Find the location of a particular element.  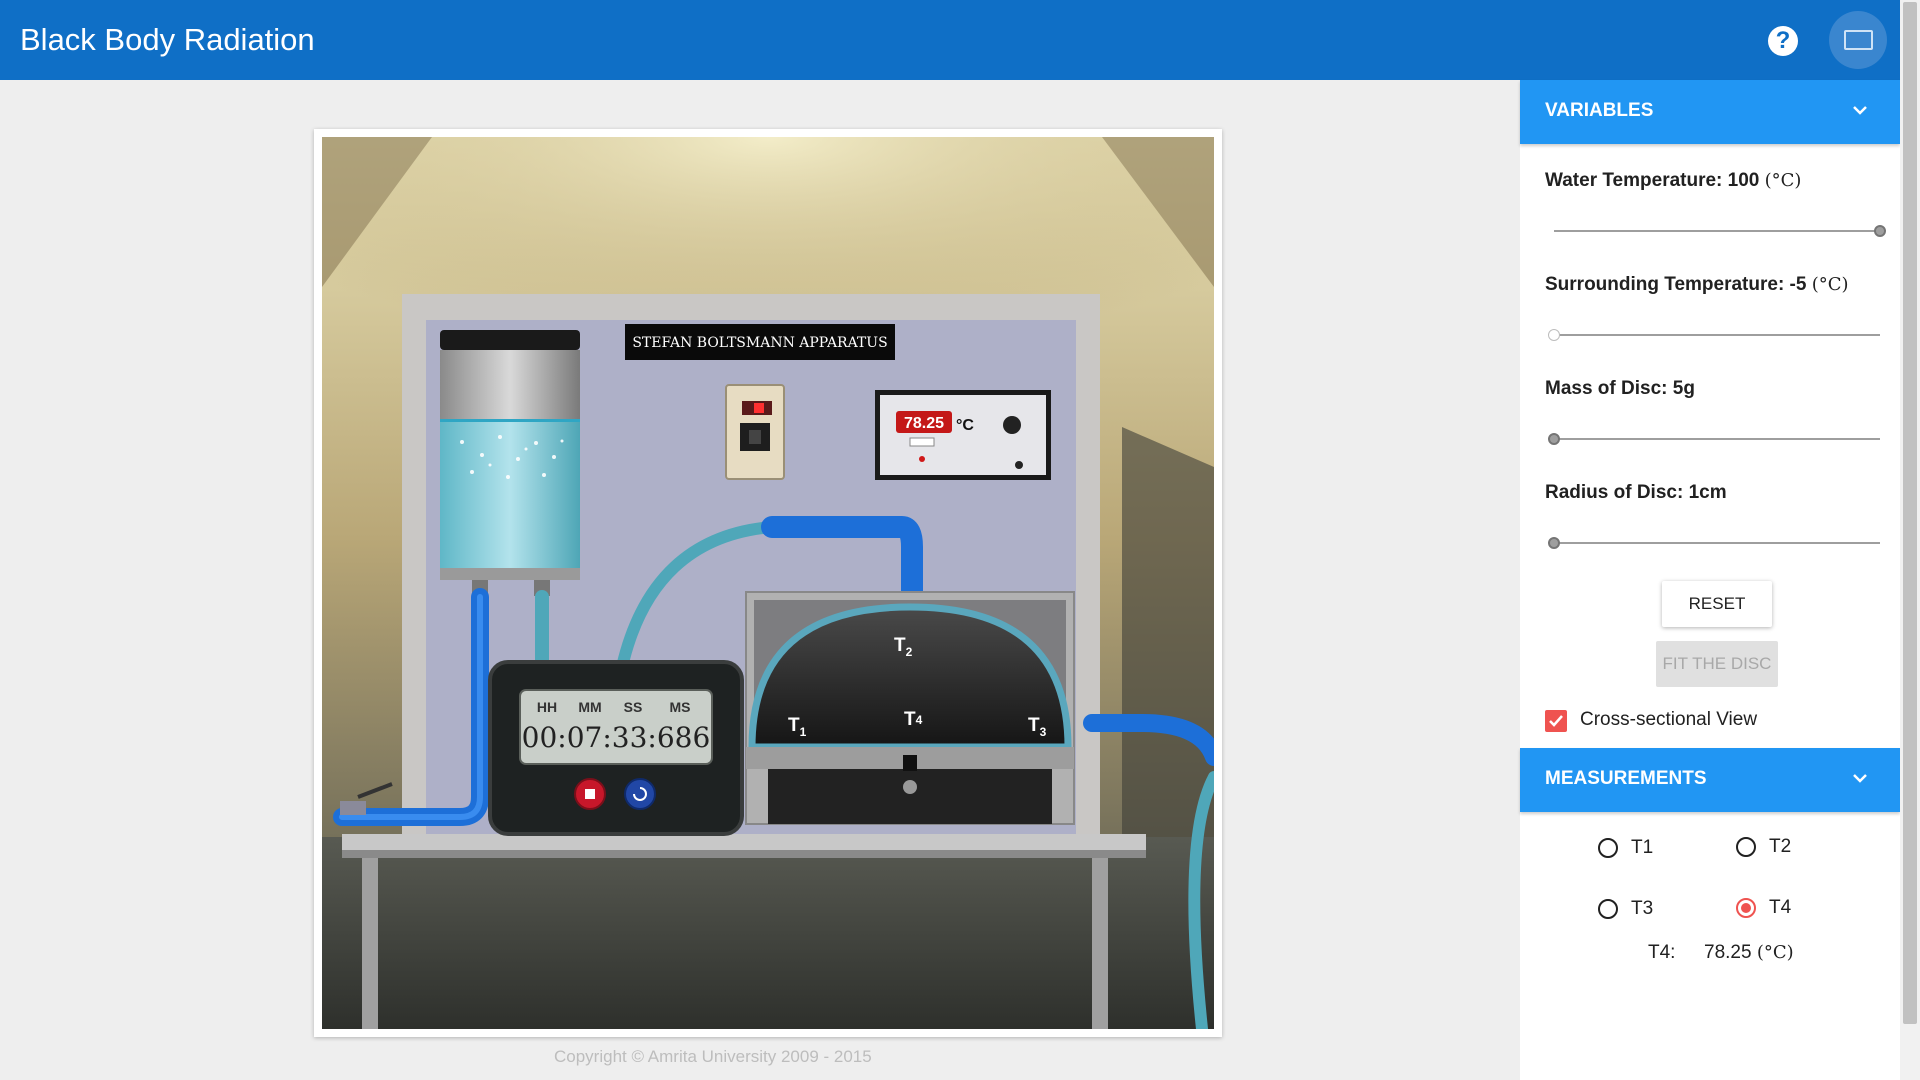

radio-t3-label: T3 is located at coordinates (1642, 908).